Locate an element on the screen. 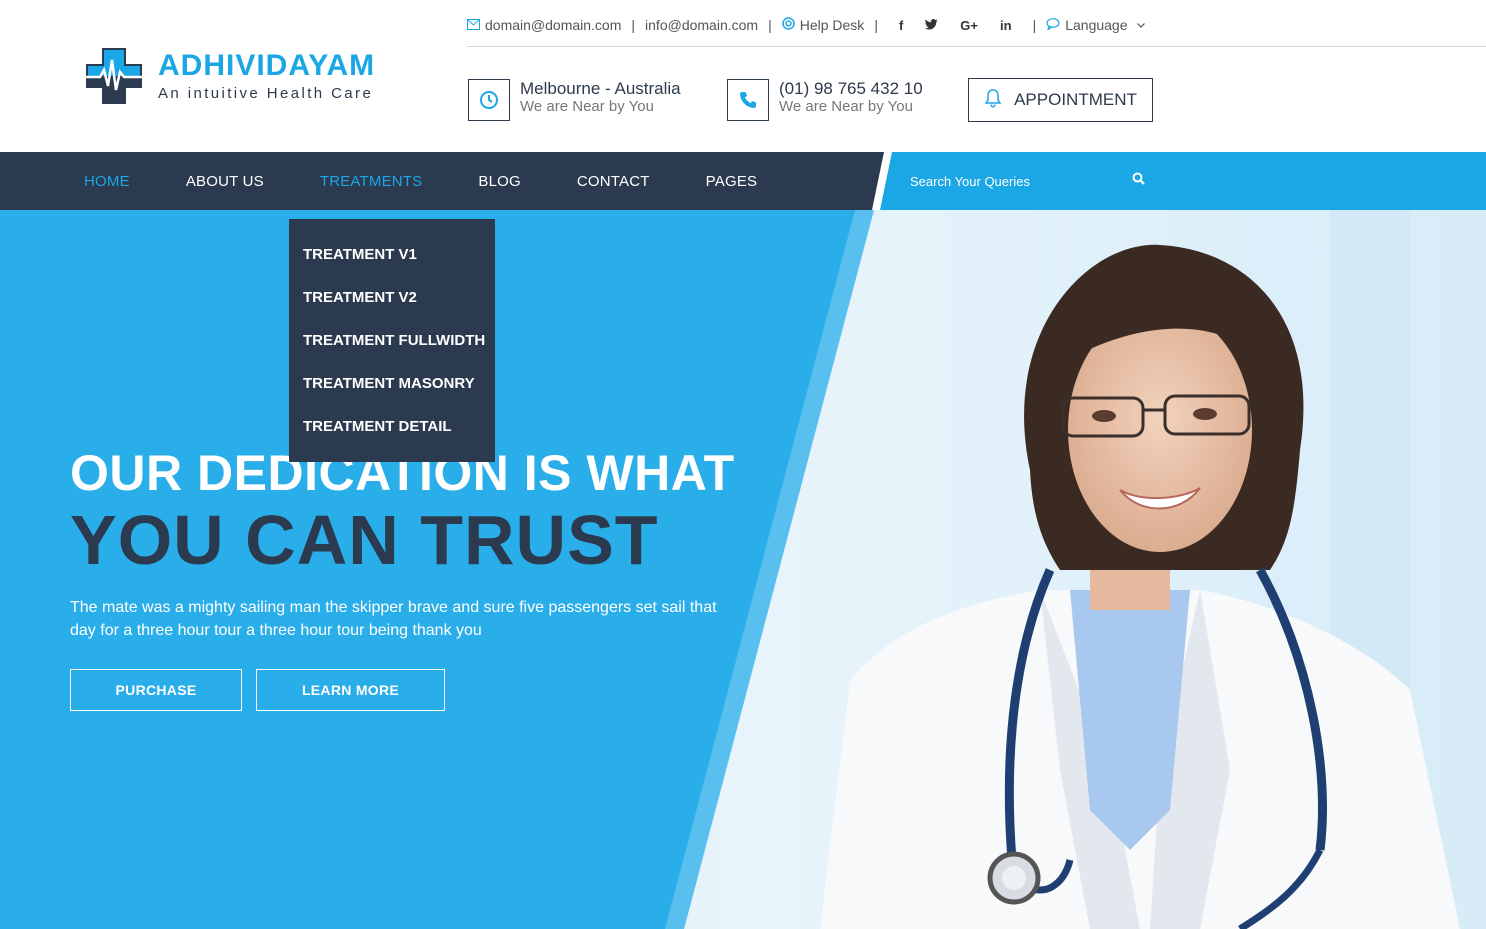 The height and width of the screenshot is (929, 1486). email-text-primary: domain@domain.com is located at coordinates (553, 25).